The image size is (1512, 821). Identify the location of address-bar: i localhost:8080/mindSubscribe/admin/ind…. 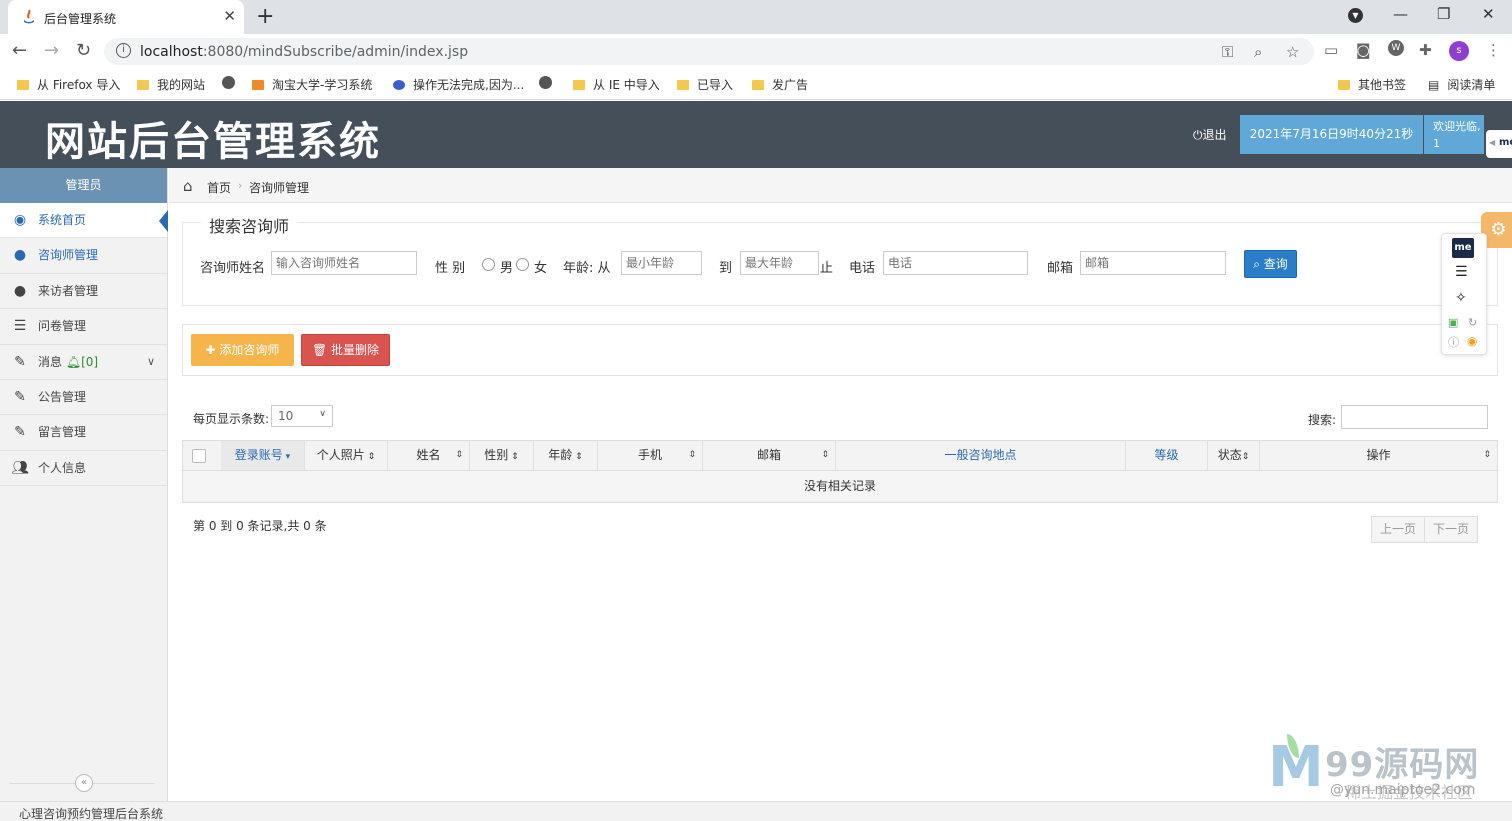
(709, 51).